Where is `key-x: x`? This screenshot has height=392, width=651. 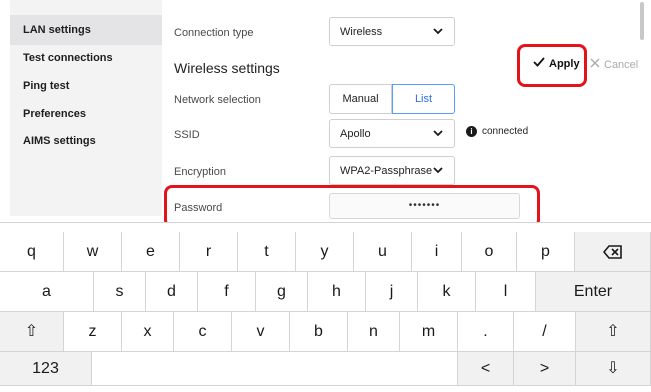
key-x: x is located at coordinates (148, 332).